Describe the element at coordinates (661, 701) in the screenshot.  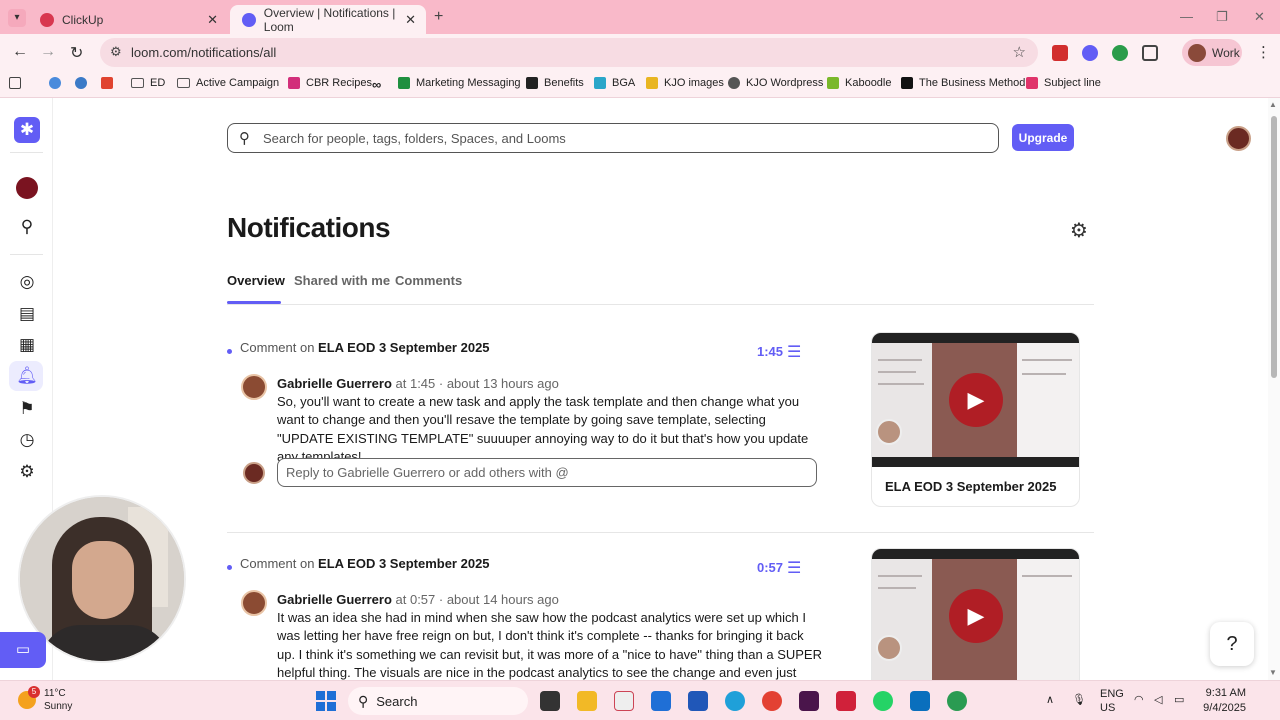
I see `outlook-icon` at that location.